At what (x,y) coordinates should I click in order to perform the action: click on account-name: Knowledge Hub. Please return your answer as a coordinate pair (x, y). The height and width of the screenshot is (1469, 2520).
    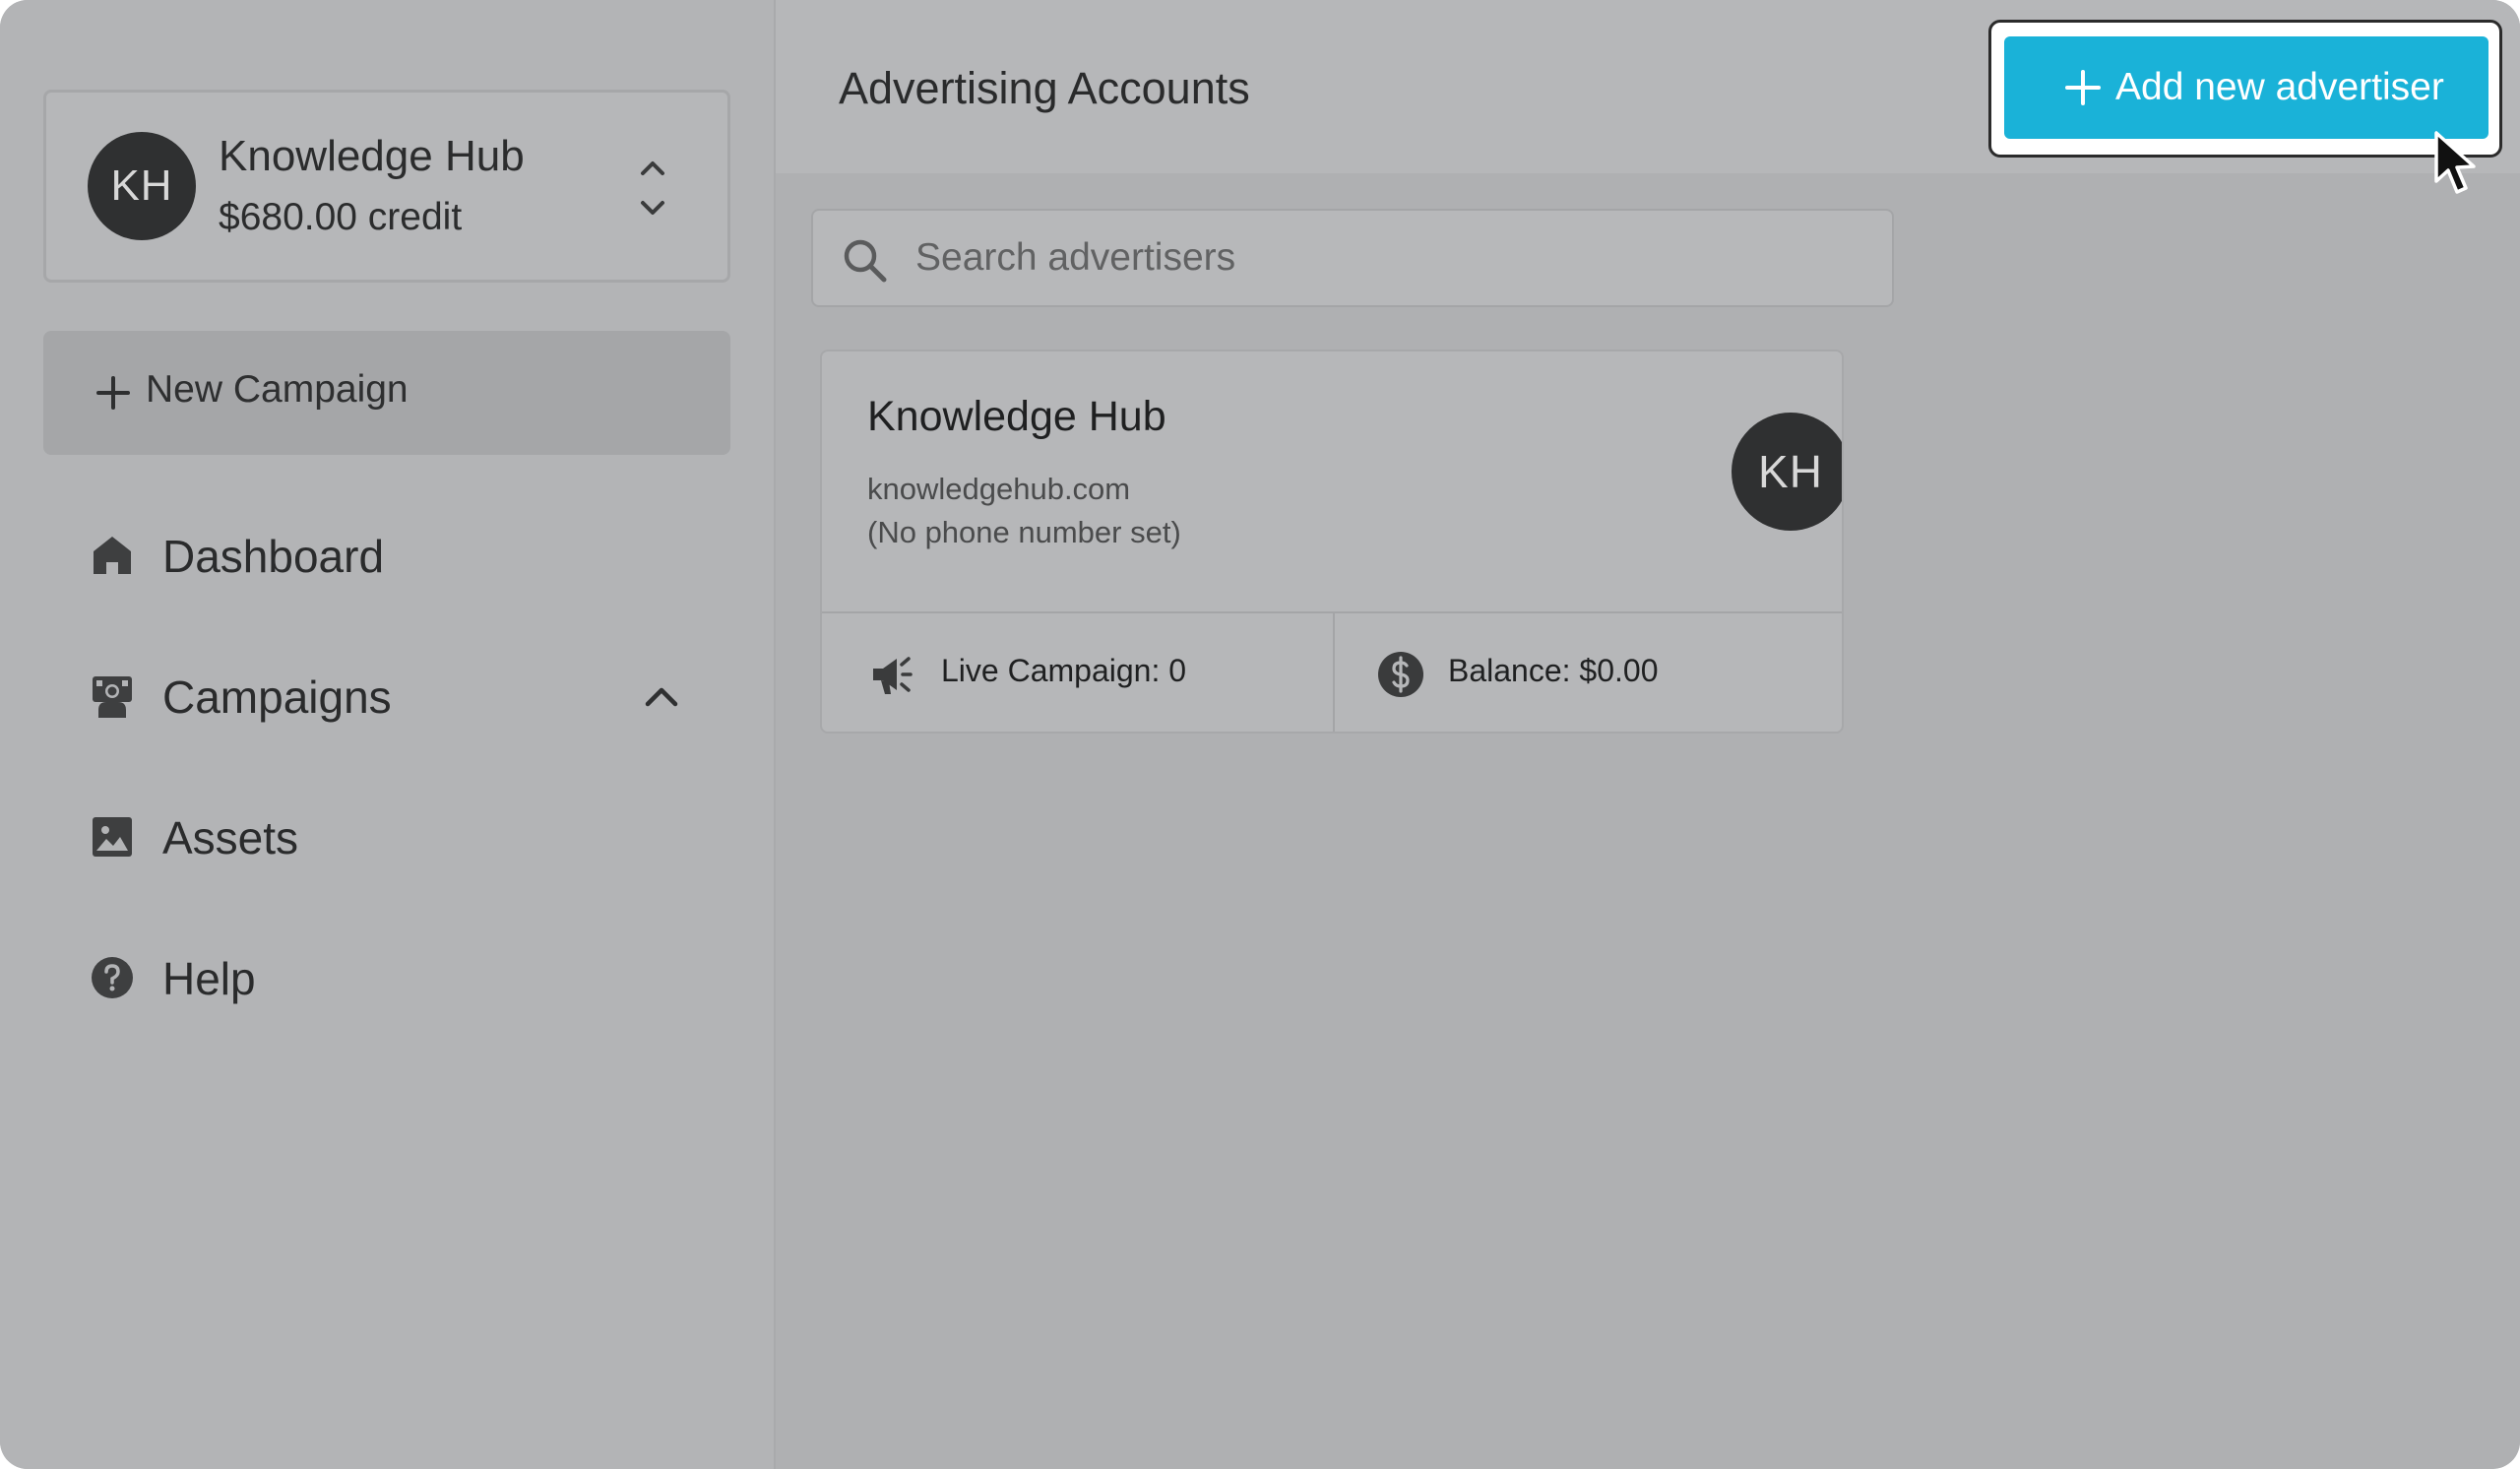
    Looking at the image, I should click on (372, 156).